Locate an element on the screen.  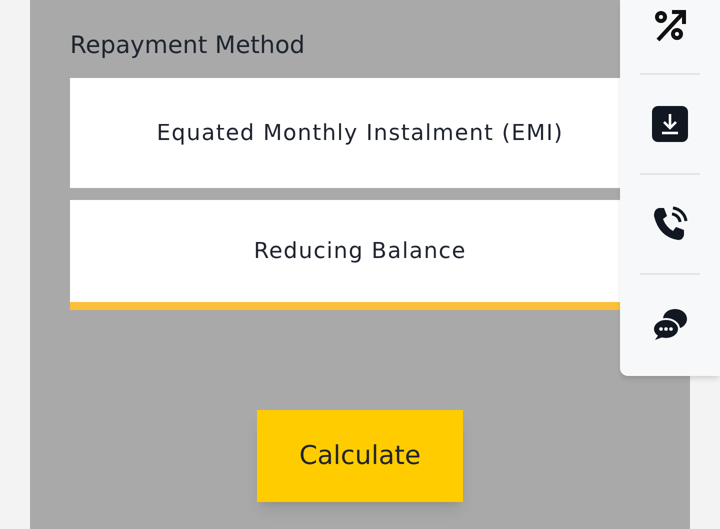
percent-arrow-icon is located at coordinates (670, 25).